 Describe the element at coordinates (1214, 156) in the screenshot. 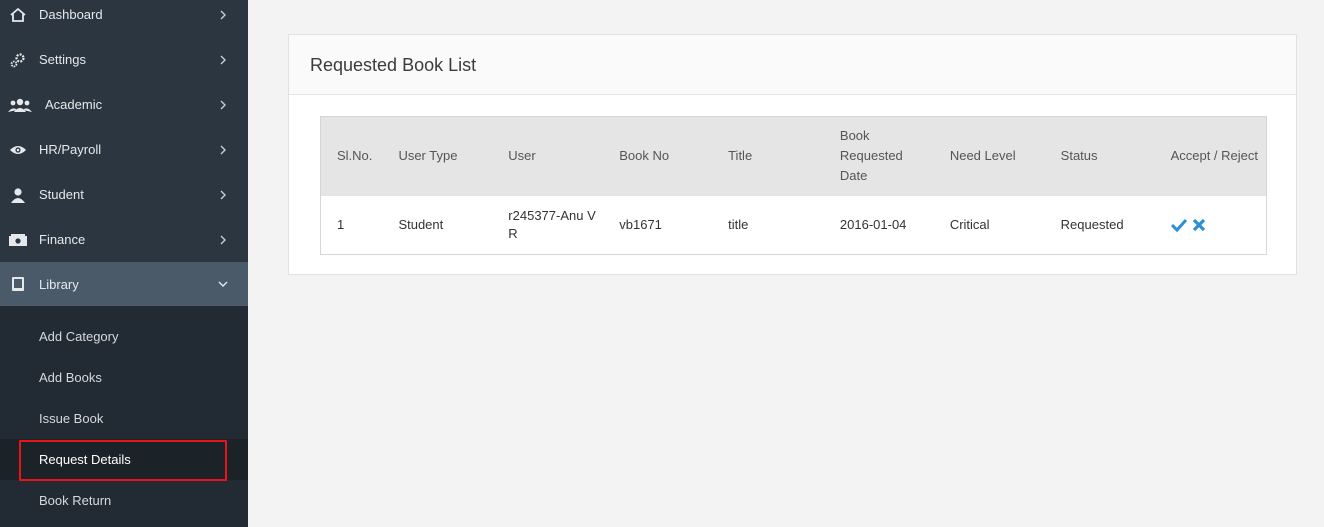

I see `column-header-accept-reject: Accept / Reject` at that location.